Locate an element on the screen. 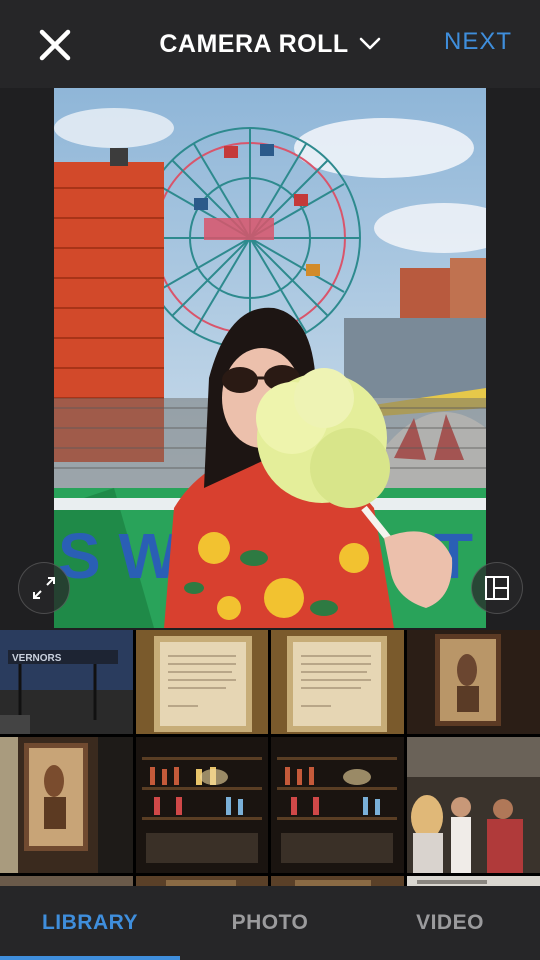 The width and height of the screenshot is (540, 960). close-button is located at coordinates (55, 45).